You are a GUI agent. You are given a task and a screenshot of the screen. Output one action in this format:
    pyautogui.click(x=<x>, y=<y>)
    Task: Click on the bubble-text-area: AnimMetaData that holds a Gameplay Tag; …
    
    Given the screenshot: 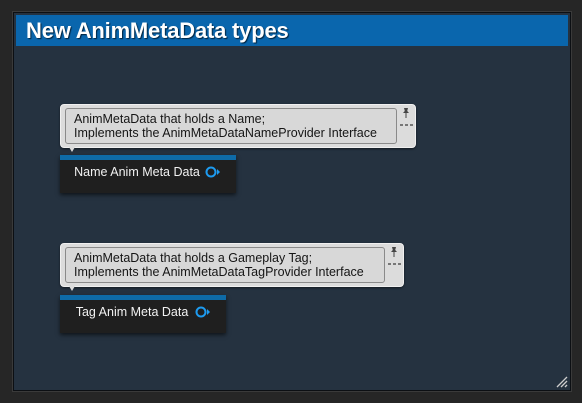 What is the action you would take?
    pyautogui.click(x=225, y=265)
    